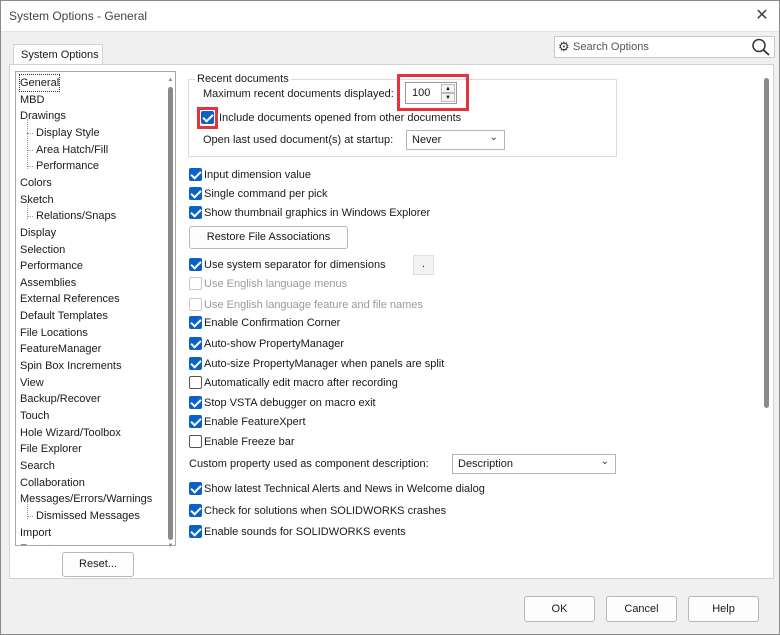  What do you see at coordinates (268, 237) in the screenshot?
I see `restore-file-associations-button: Restore File Associations` at bounding box center [268, 237].